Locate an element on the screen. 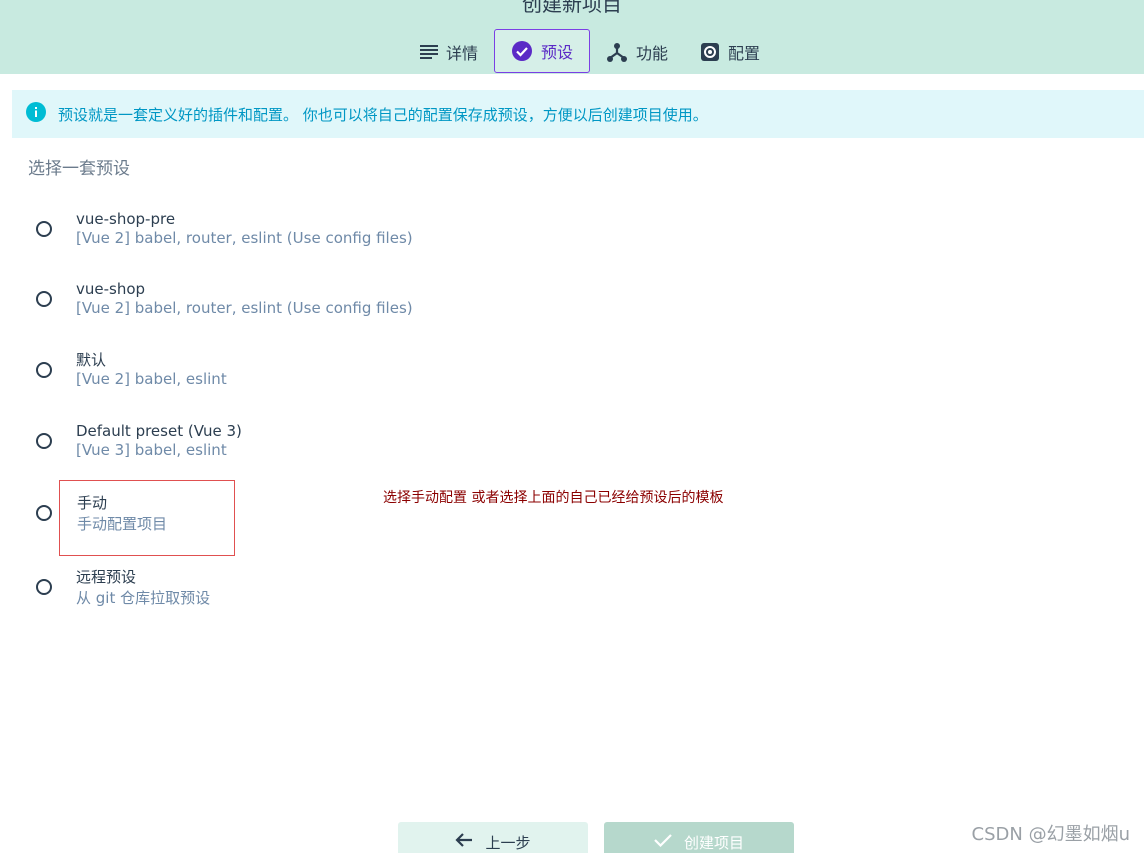 This screenshot has height=853, width=1144. tab-config: 配置 is located at coordinates (730, 51).